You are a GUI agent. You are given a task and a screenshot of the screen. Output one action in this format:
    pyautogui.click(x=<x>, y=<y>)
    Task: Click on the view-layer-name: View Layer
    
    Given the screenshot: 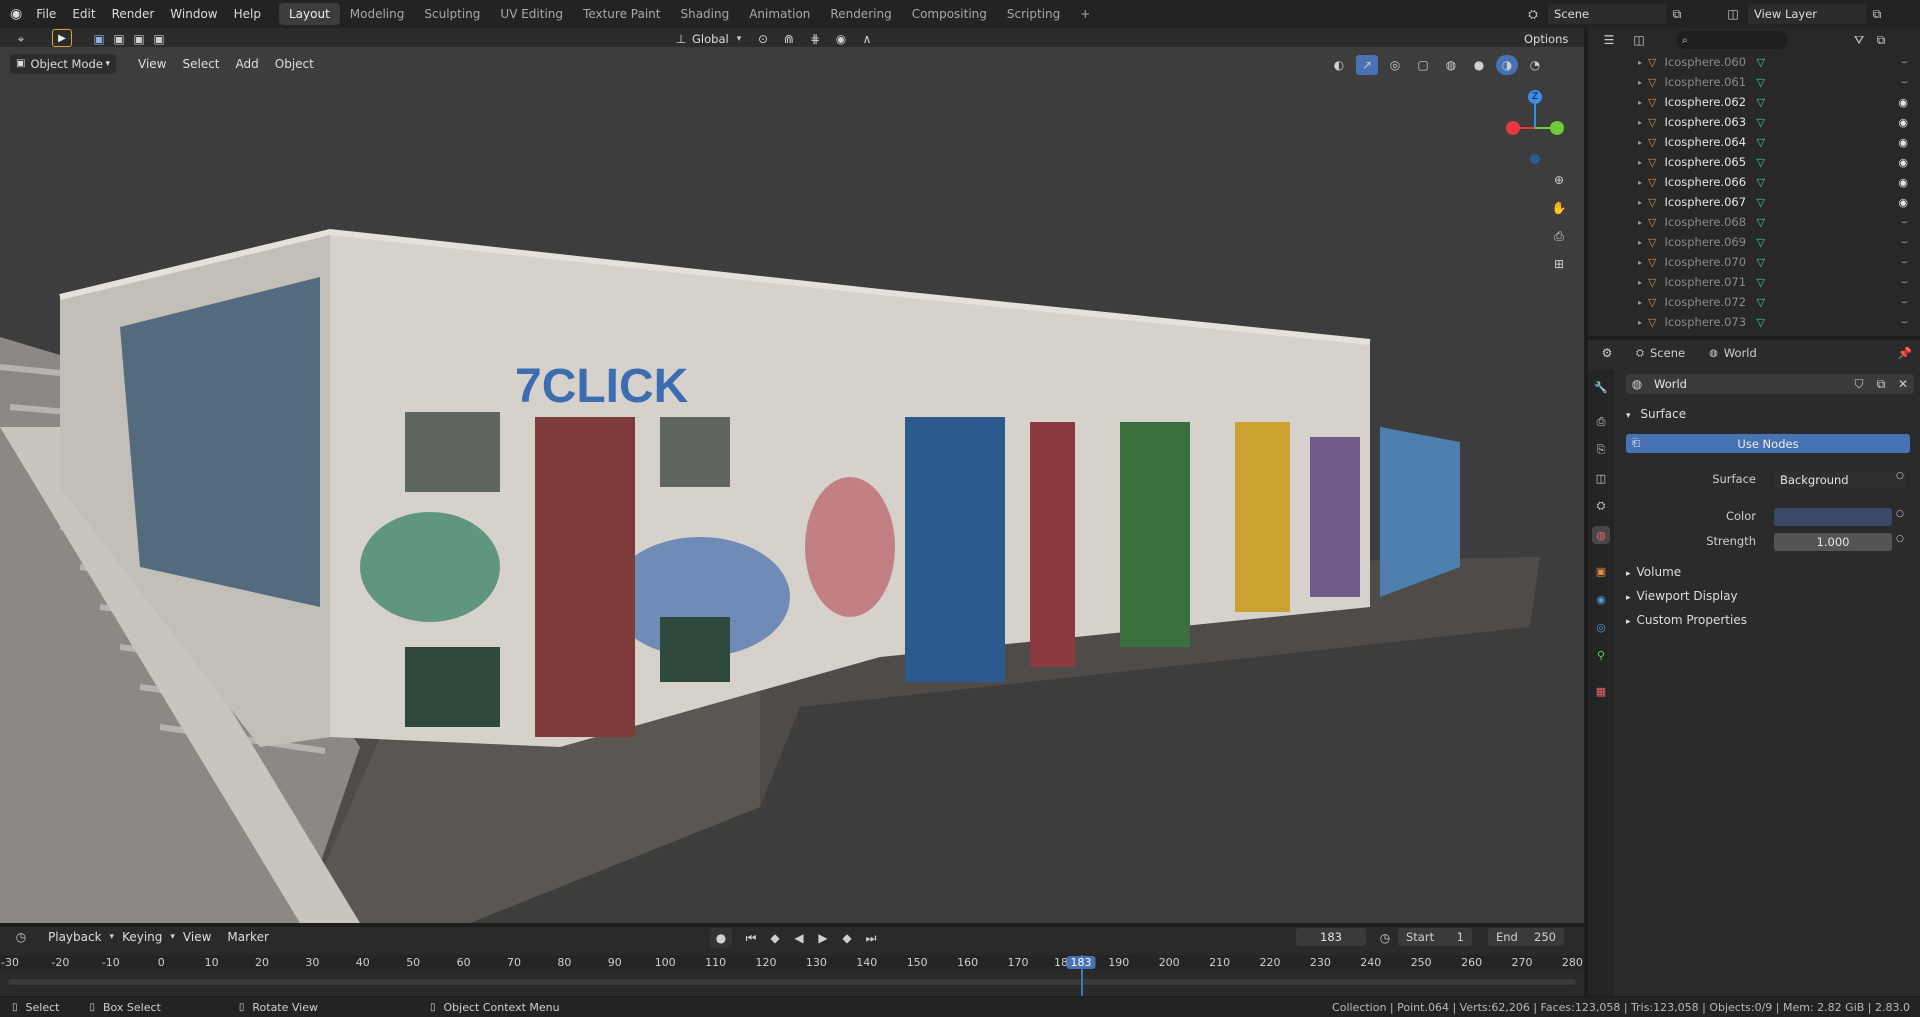 What is the action you would take?
    pyautogui.click(x=1807, y=14)
    